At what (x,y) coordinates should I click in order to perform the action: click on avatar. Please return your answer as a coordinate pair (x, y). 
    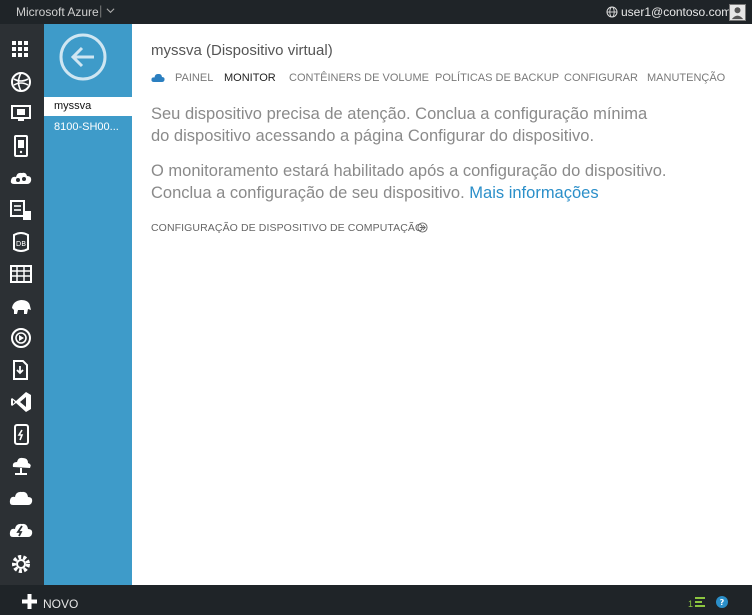
    Looking at the image, I should click on (737, 12).